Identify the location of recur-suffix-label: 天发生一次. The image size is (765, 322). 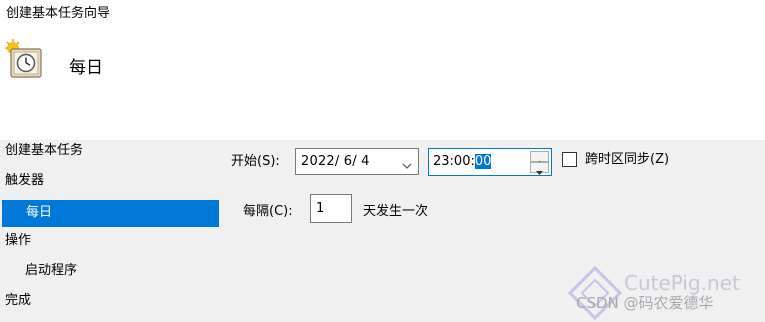
(396, 211).